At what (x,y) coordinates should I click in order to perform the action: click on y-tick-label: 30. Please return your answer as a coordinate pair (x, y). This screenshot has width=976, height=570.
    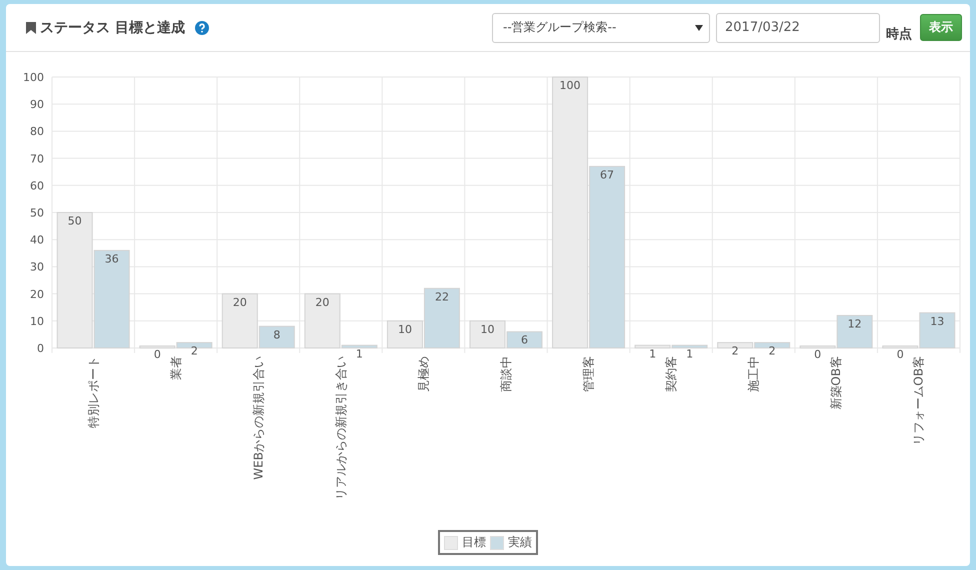
    Looking at the image, I should click on (37, 267).